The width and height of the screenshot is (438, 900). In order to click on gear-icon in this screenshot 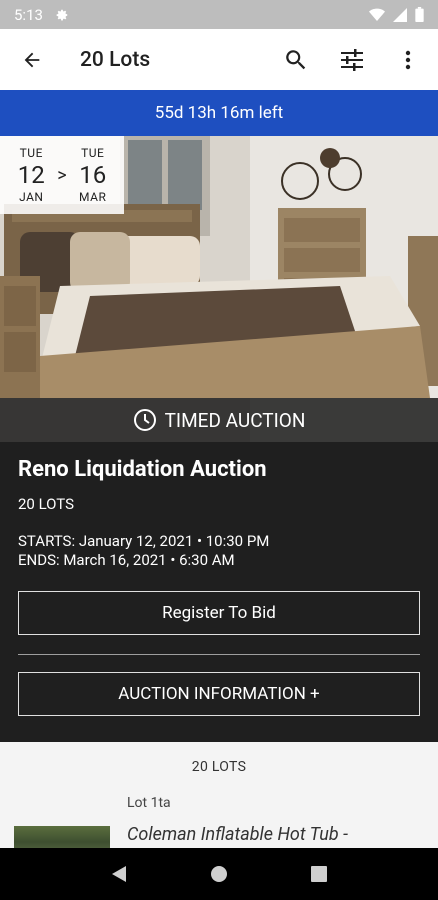, I will do `click(62, 14)`.